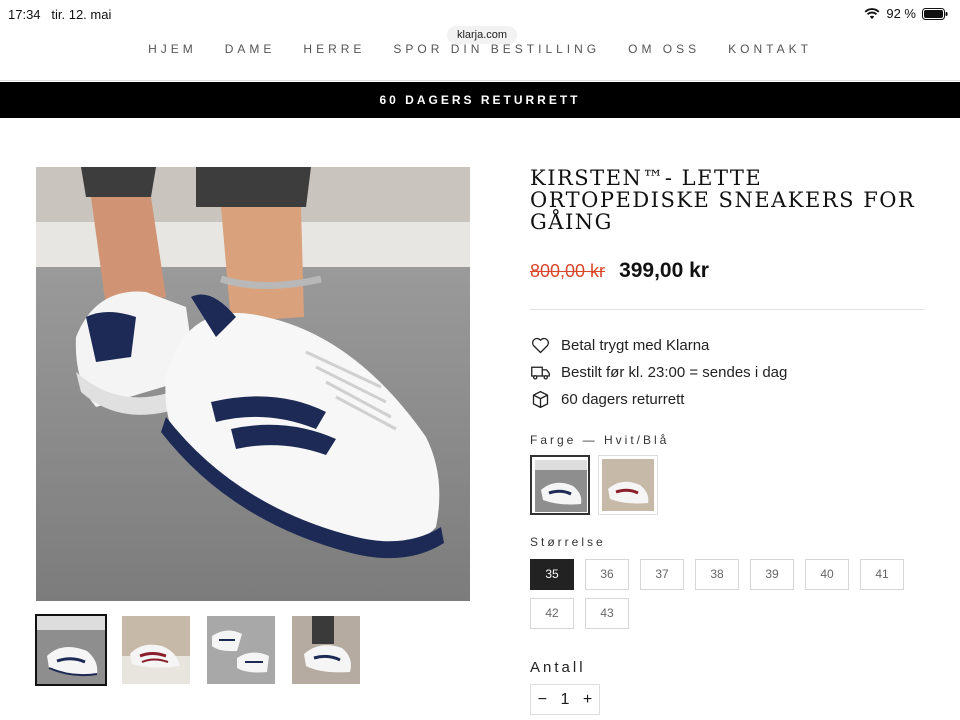  What do you see at coordinates (727, 271) in the screenshot?
I see `price-row: 800,00 kr 399,00 kr` at bounding box center [727, 271].